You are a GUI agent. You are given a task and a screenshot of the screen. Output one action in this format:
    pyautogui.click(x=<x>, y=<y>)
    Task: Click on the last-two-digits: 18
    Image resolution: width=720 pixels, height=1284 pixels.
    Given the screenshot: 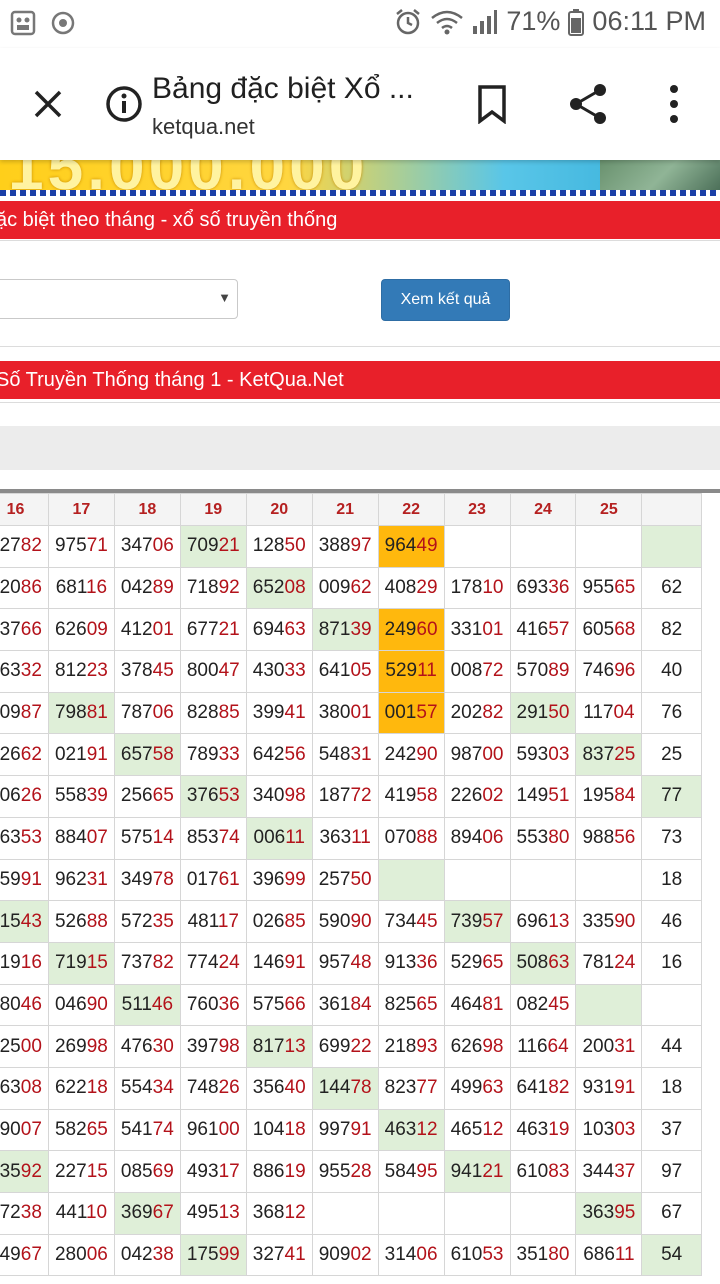 What is the action you would take?
    pyautogui.click(x=97, y=1088)
    